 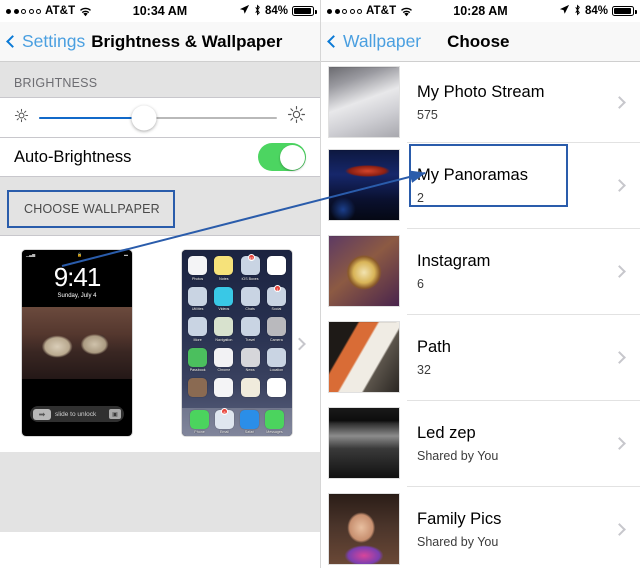 I want to click on brightness-slider-row, so click(x=160, y=117).